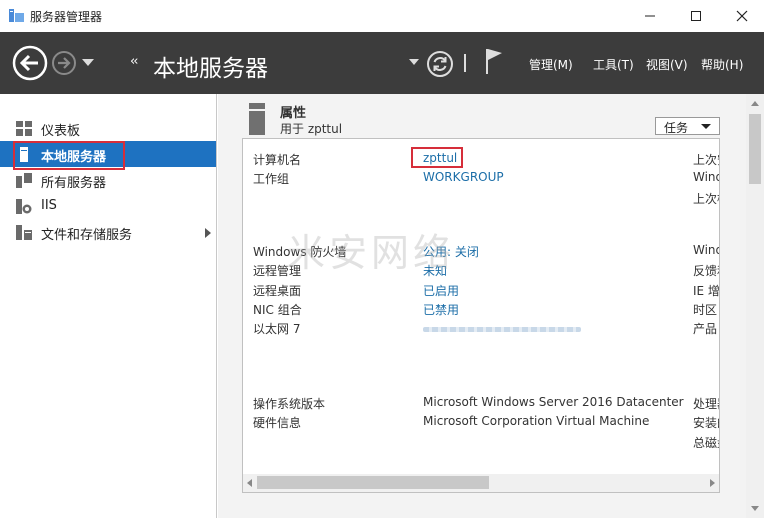 The height and width of the screenshot is (518, 764). What do you see at coordinates (300, 252) in the screenshot?
I see `property-label: Windows 防火墙` at bounding box center [300, 252].